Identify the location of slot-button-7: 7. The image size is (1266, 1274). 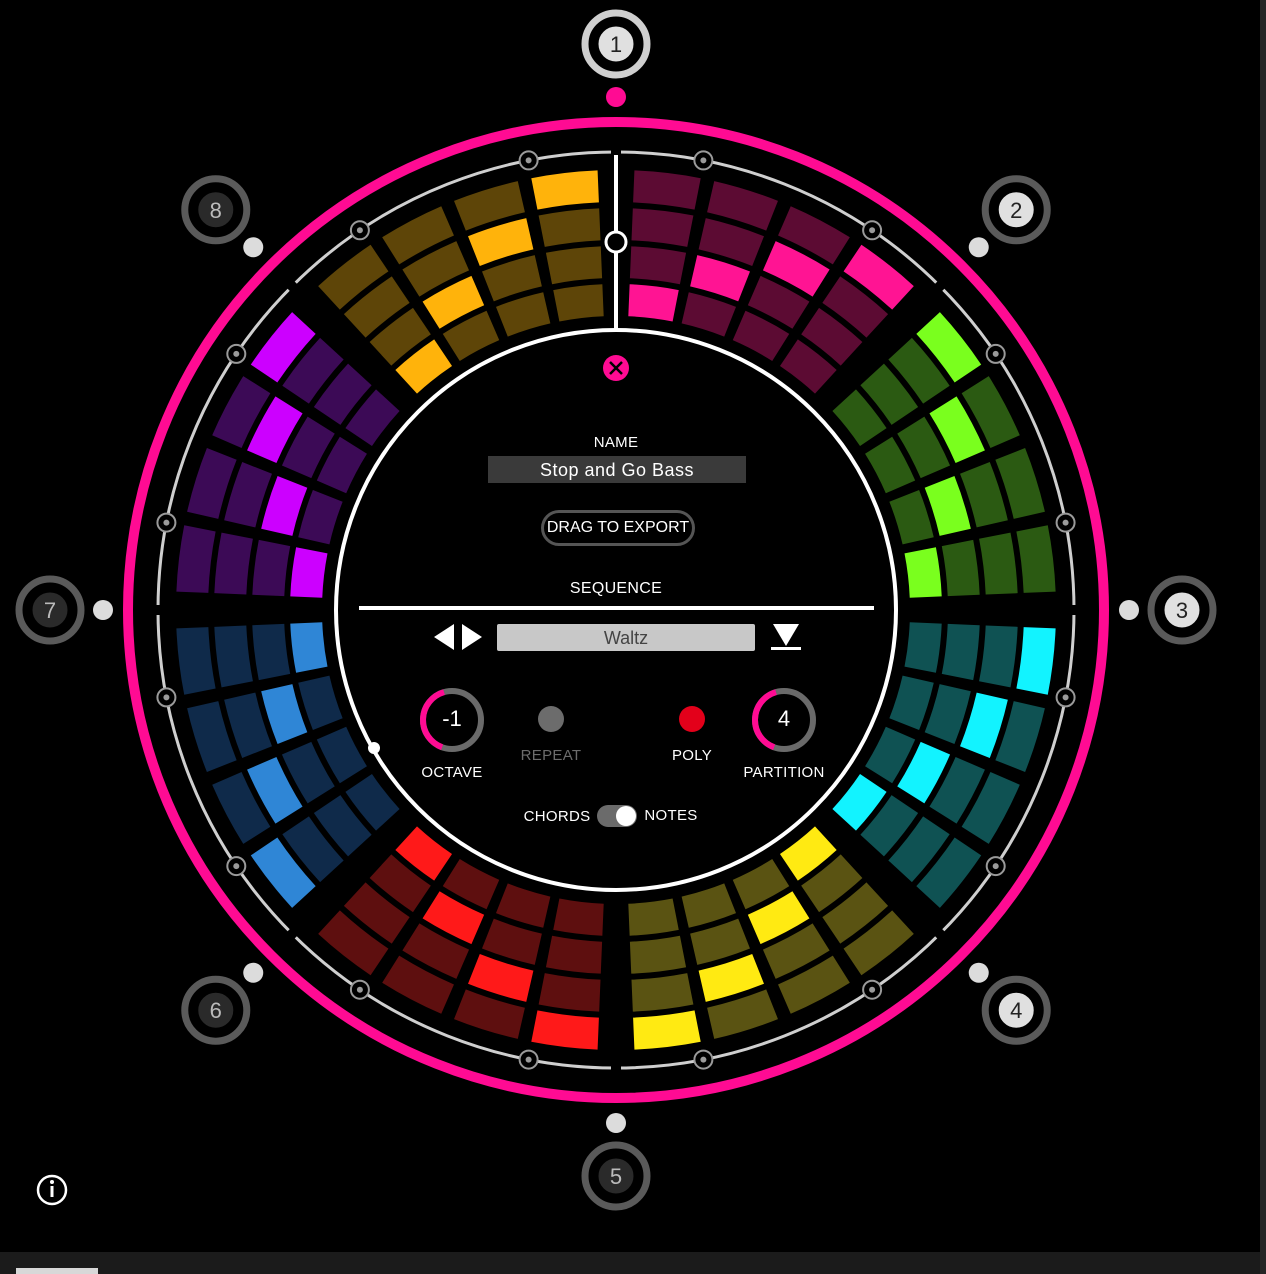
(50, 610).